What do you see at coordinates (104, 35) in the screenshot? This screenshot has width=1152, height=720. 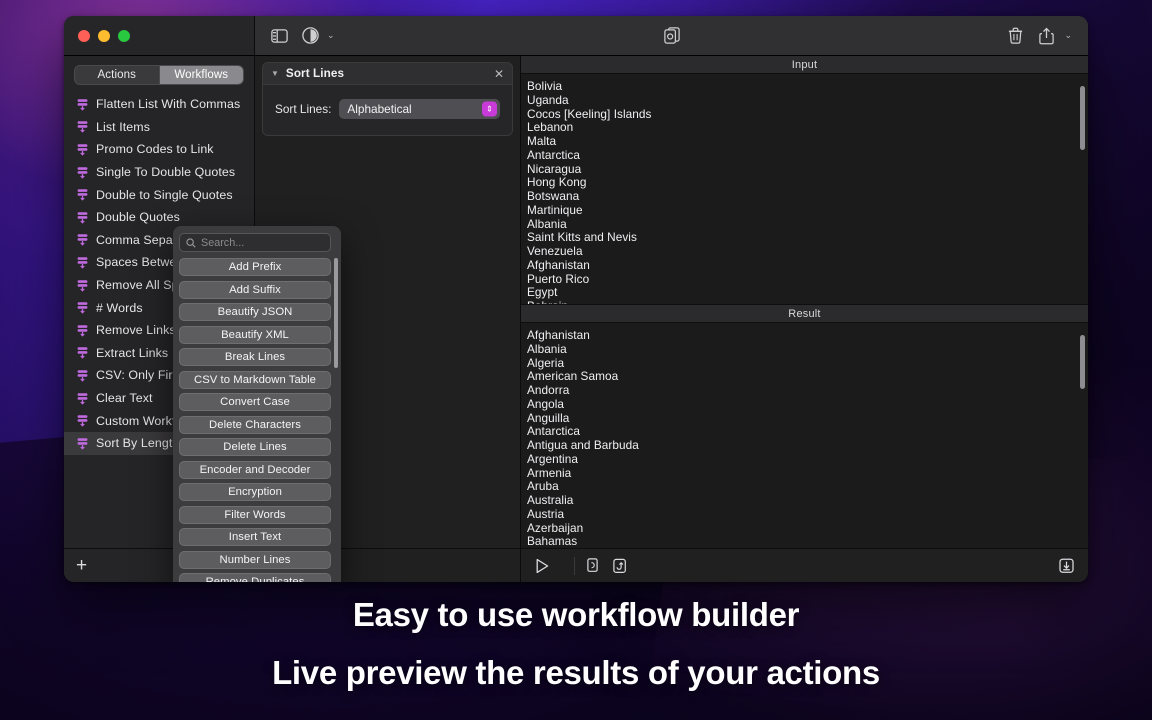 I see `minimize-window-button` at bounding box center [104, 35].